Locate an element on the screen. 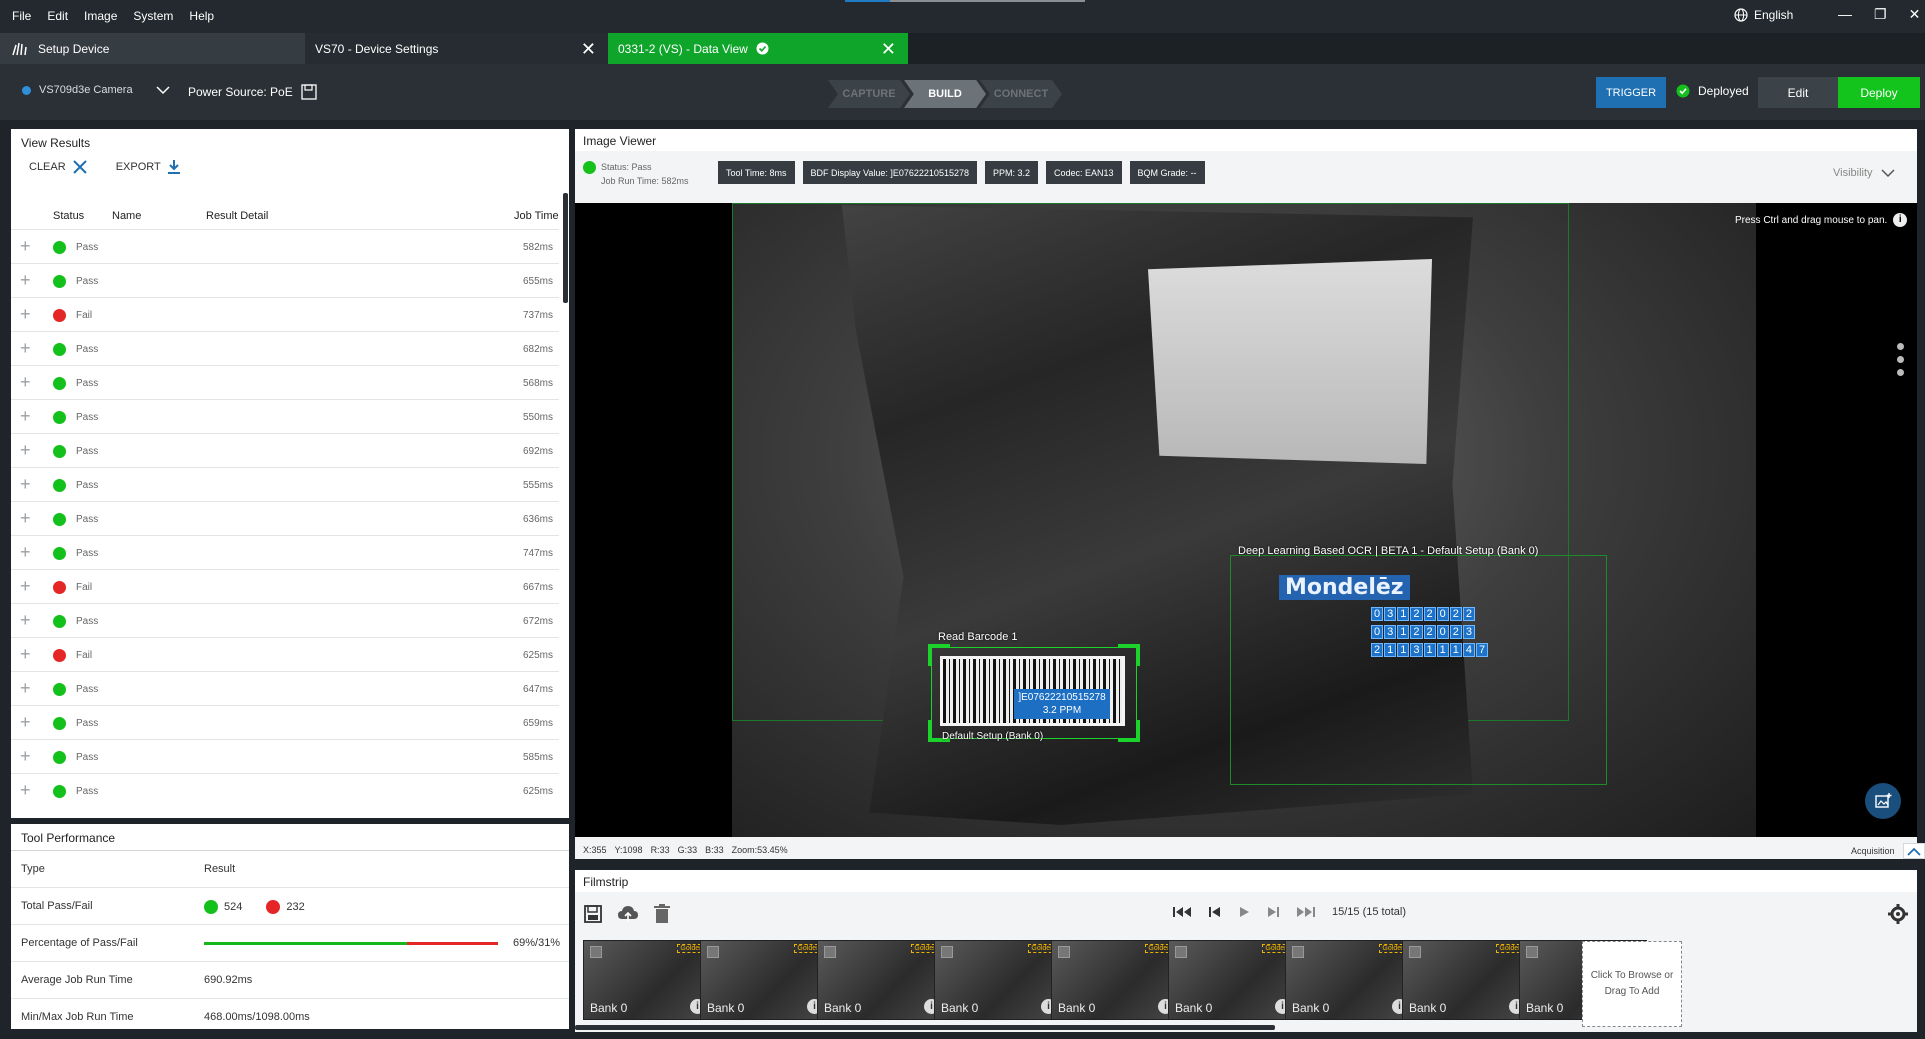  step-capture: CAPTURE is located at coordinates (869, 94).